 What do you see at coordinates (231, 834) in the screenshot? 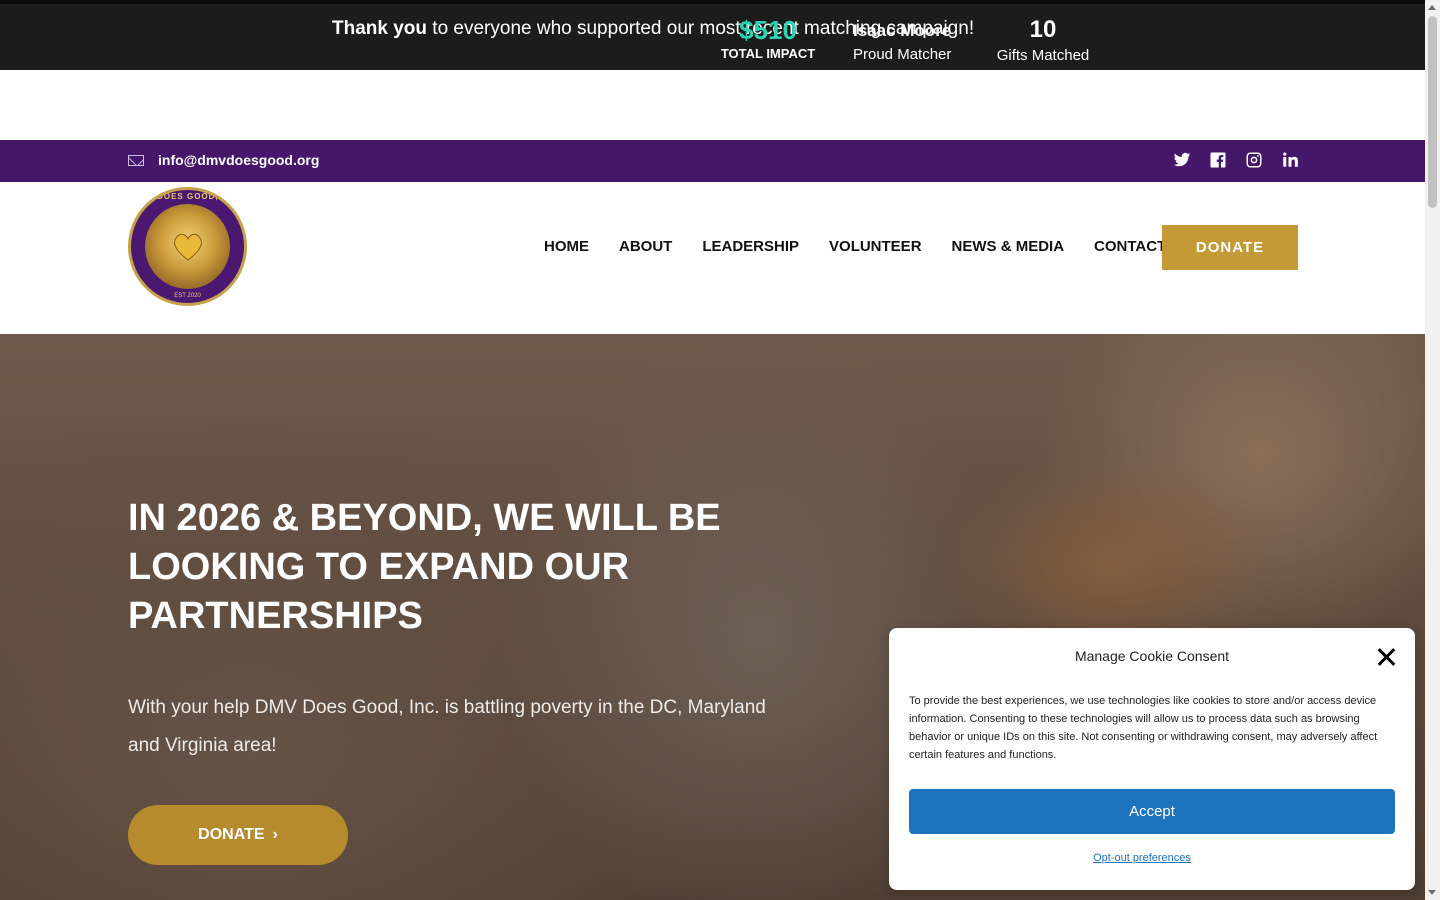
I see `hero-donate-label: DONATE` at bounding box center [231, 834].